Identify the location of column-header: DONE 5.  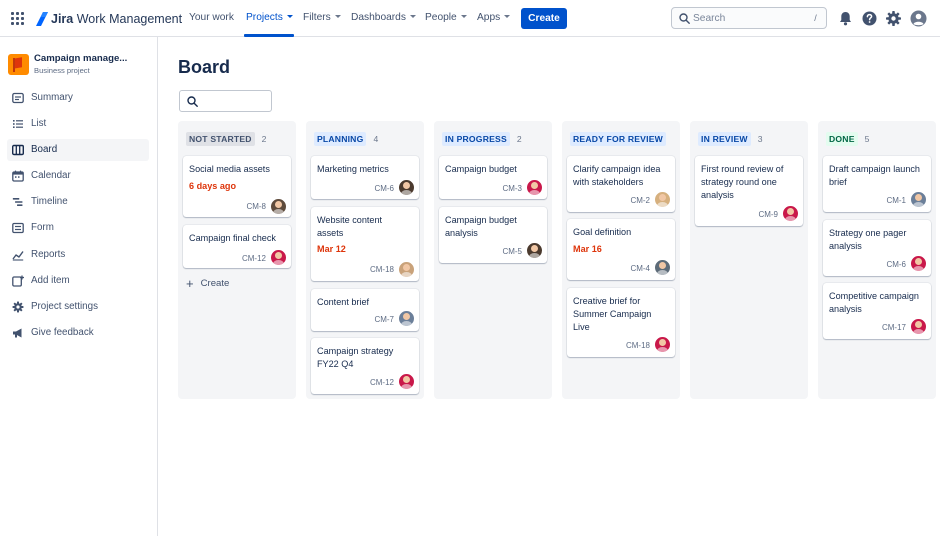
(847, 138).